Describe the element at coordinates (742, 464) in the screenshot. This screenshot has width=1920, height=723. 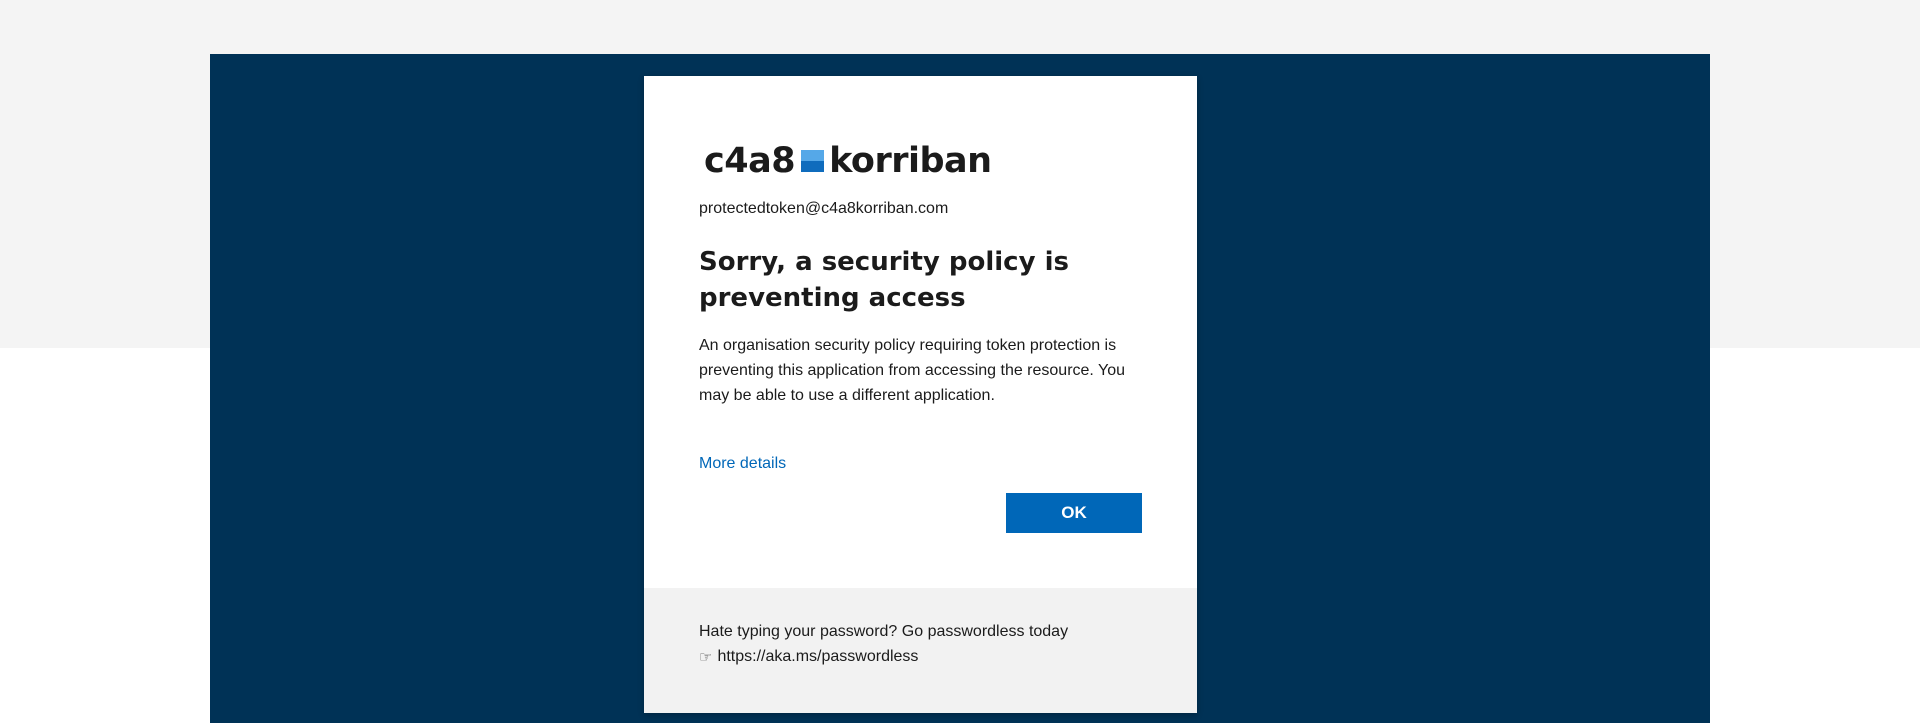
I see `more-details-link: More details` at that location.